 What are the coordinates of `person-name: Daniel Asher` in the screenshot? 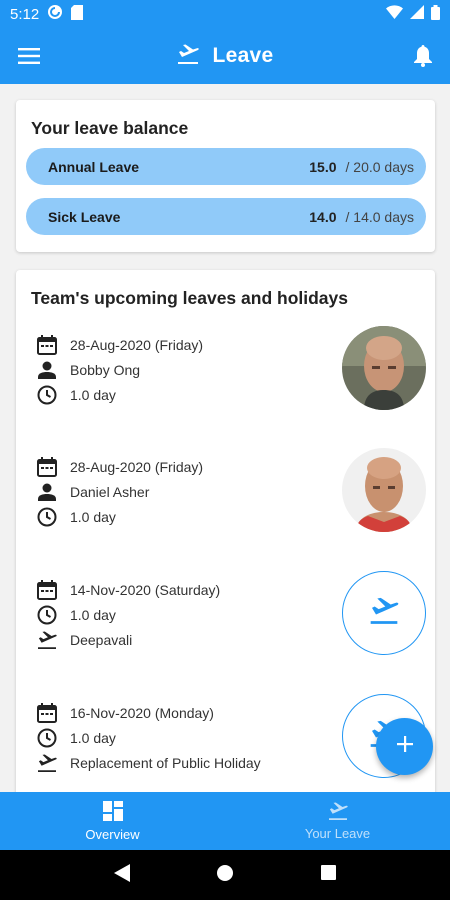 It's located at (110, 492).